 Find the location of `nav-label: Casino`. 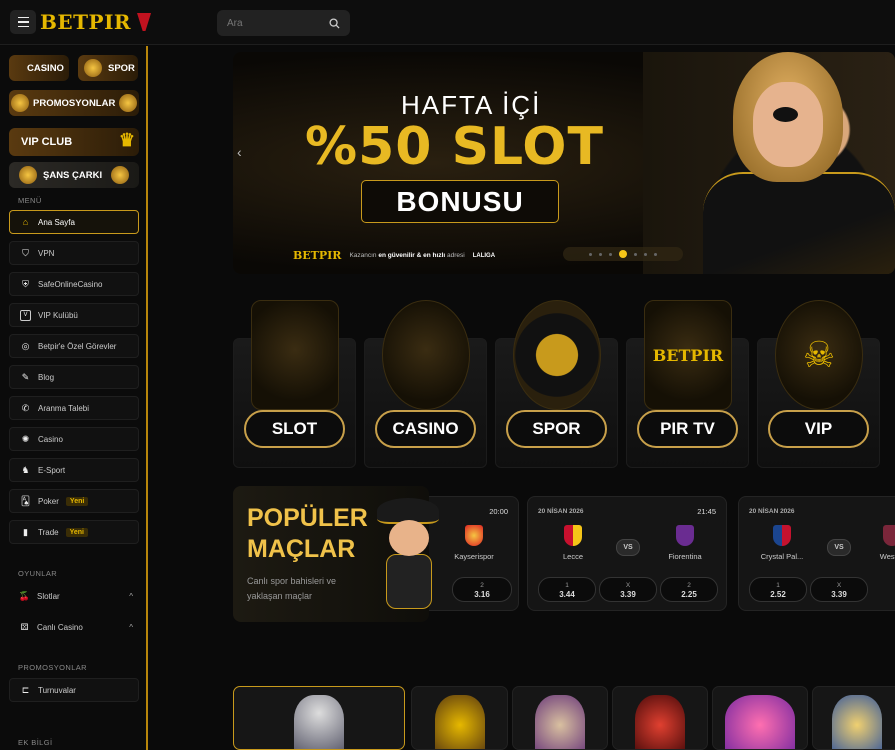

nav-label: Casino is located at coordinates (50, 439).